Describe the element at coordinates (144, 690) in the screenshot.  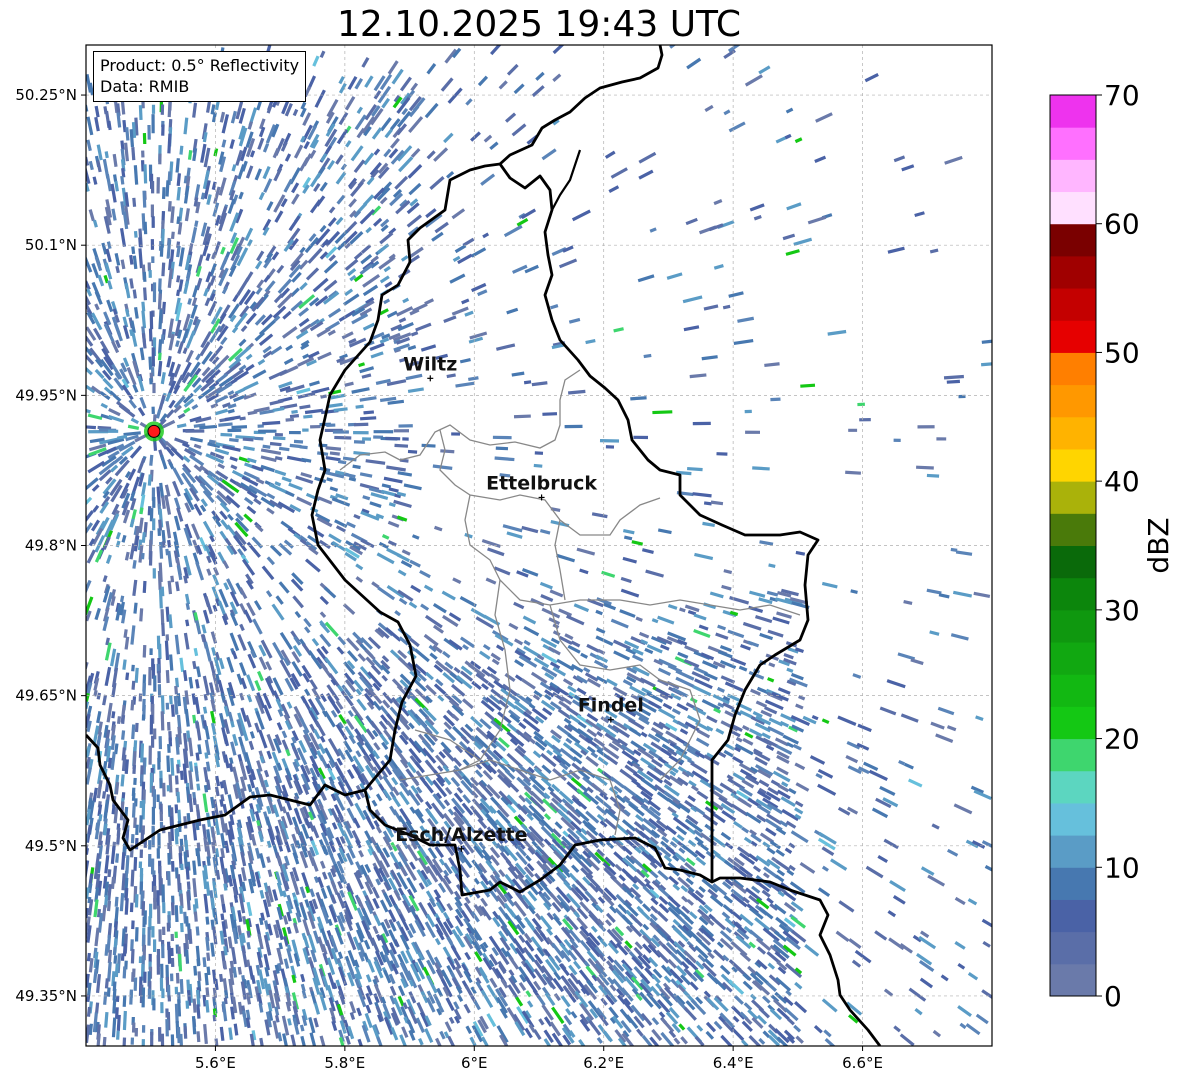
I see `echo-cell-2021` at that location.